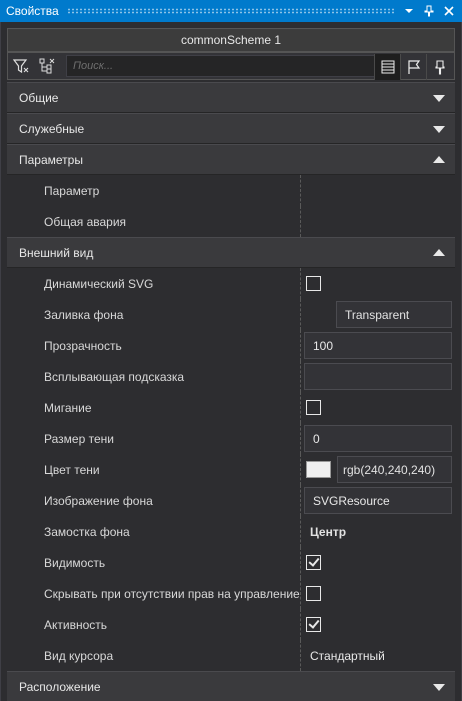  What do you see at coordinates (413, 67) in the screenshot?
I see `flag-icon` at bounding box center [413, 67].